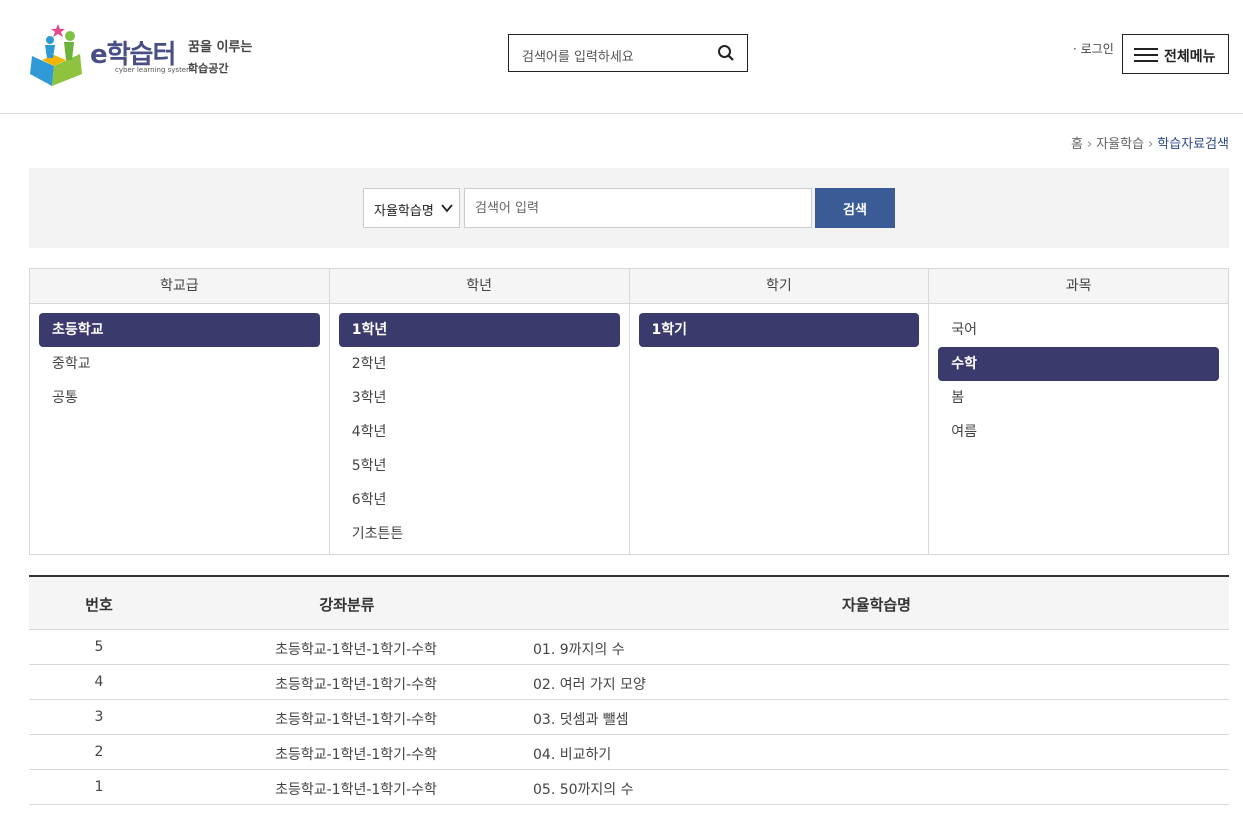 Image resolution: width=1243 pixels, height=824 pixels. I want to click on table-row: 2 초등학교-1학년-1학기-수학 04. 비교하기, so click(629, 752).